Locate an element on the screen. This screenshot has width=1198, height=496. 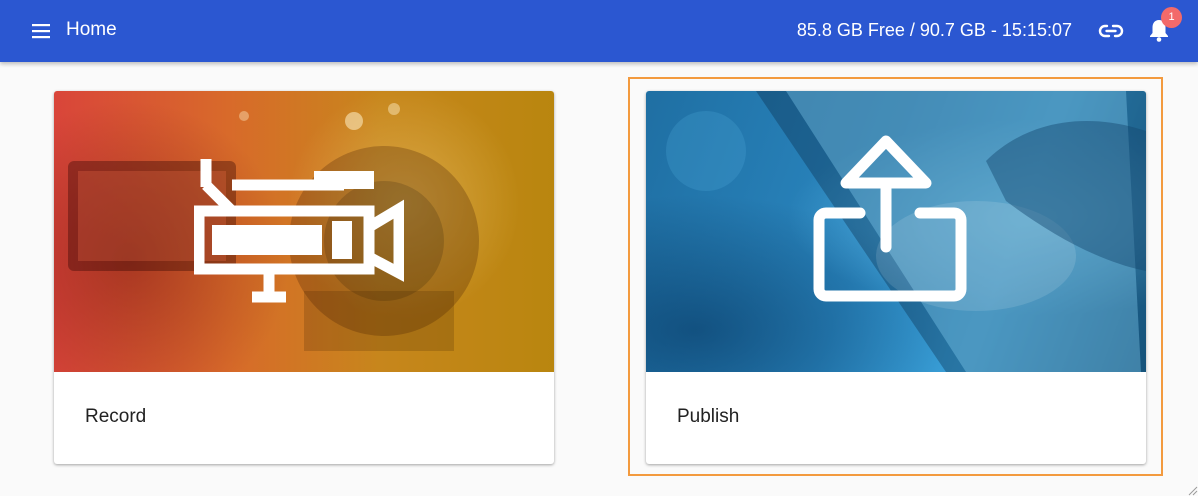
resize-grip-icon is located at coordinates (1192, 490).